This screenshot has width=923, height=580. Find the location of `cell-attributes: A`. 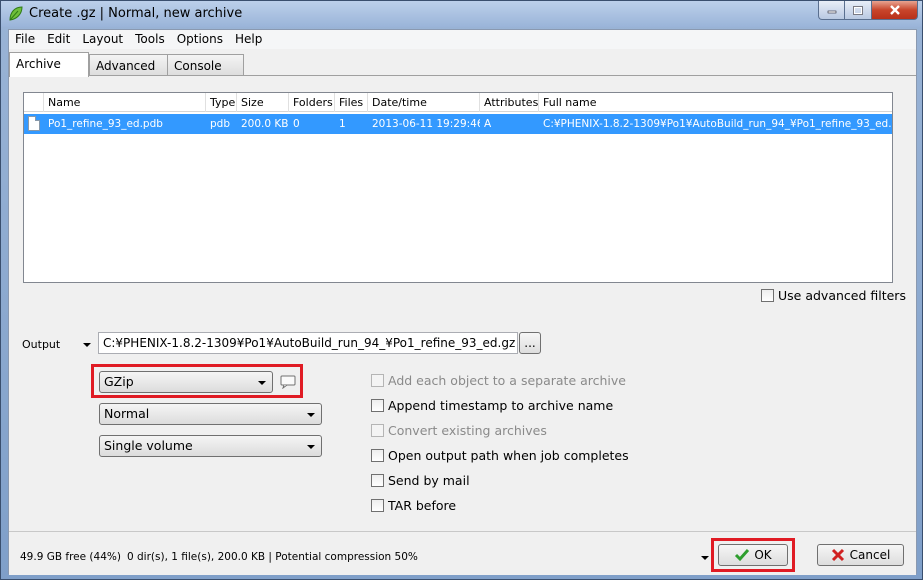

cell-attributes: A is located at coordinates (488, 124).